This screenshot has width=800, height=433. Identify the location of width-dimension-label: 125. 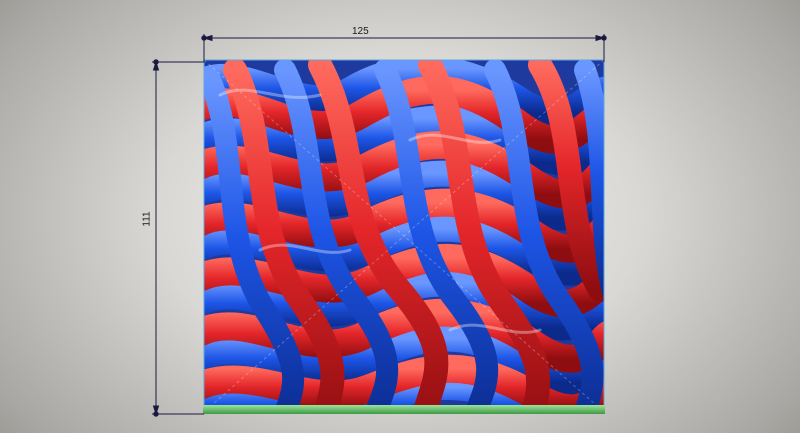
(360, 32).